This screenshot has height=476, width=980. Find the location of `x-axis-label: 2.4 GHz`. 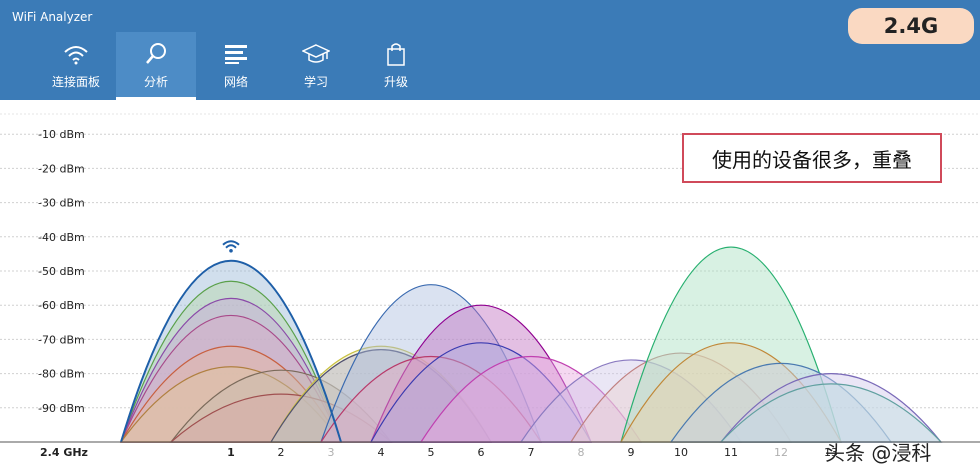

x-axis-label: 2.4 GHz is located at coordinates (64, 452).